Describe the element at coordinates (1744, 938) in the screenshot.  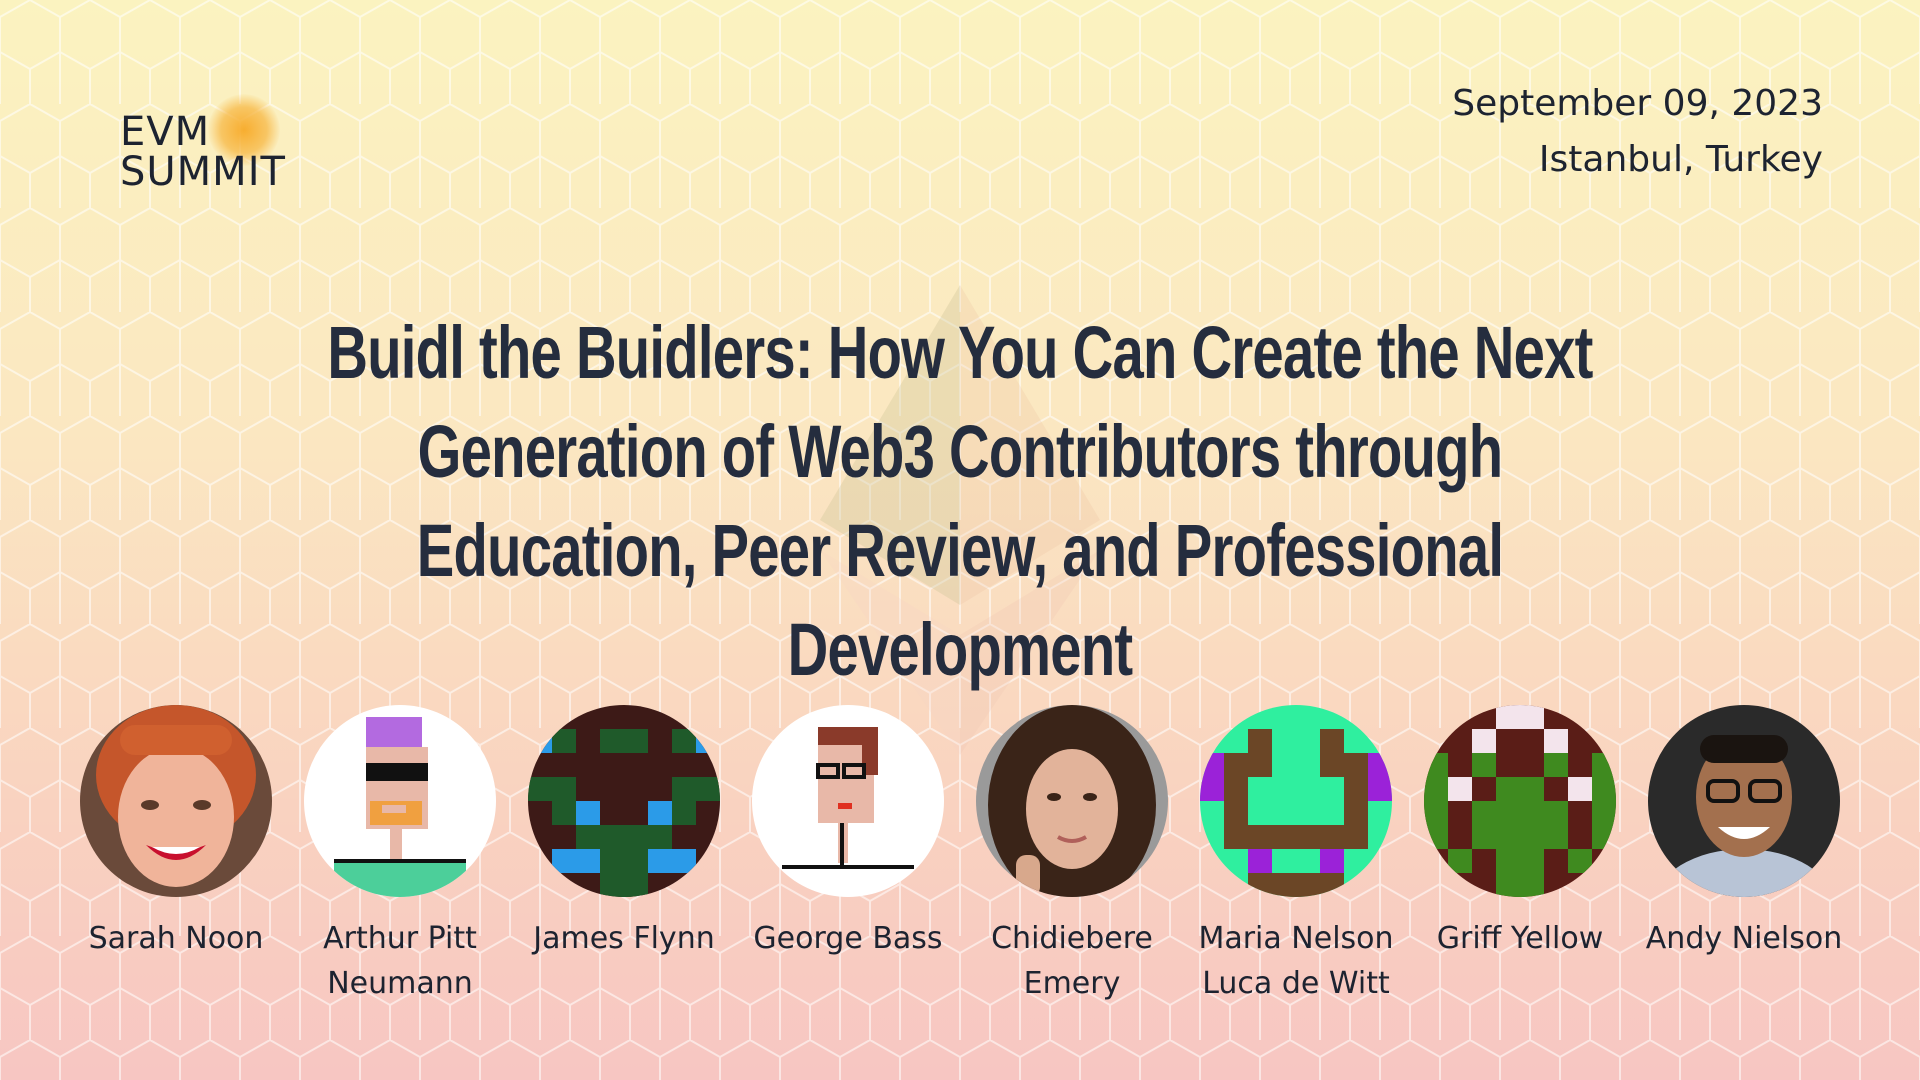
I see `speaker-name: Andy Nielson` at that location.